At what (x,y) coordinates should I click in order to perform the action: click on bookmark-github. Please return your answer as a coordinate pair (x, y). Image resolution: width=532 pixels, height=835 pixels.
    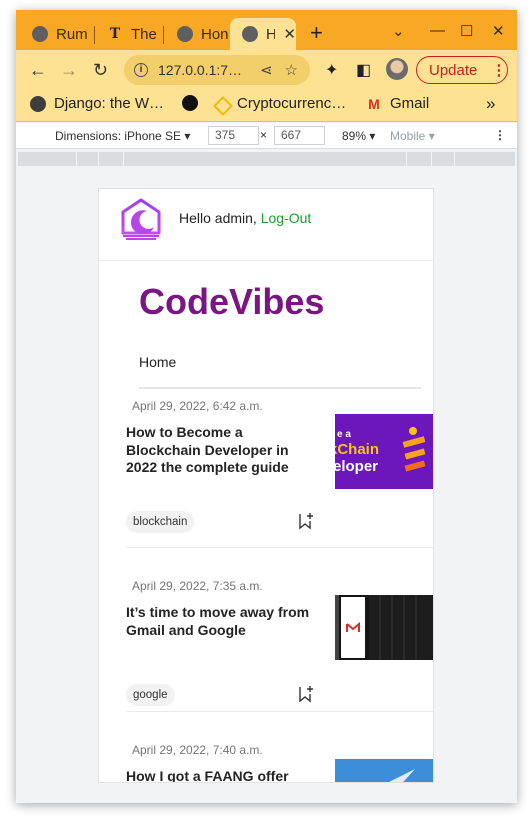
    Looking at the image, I should click on (194, 103).